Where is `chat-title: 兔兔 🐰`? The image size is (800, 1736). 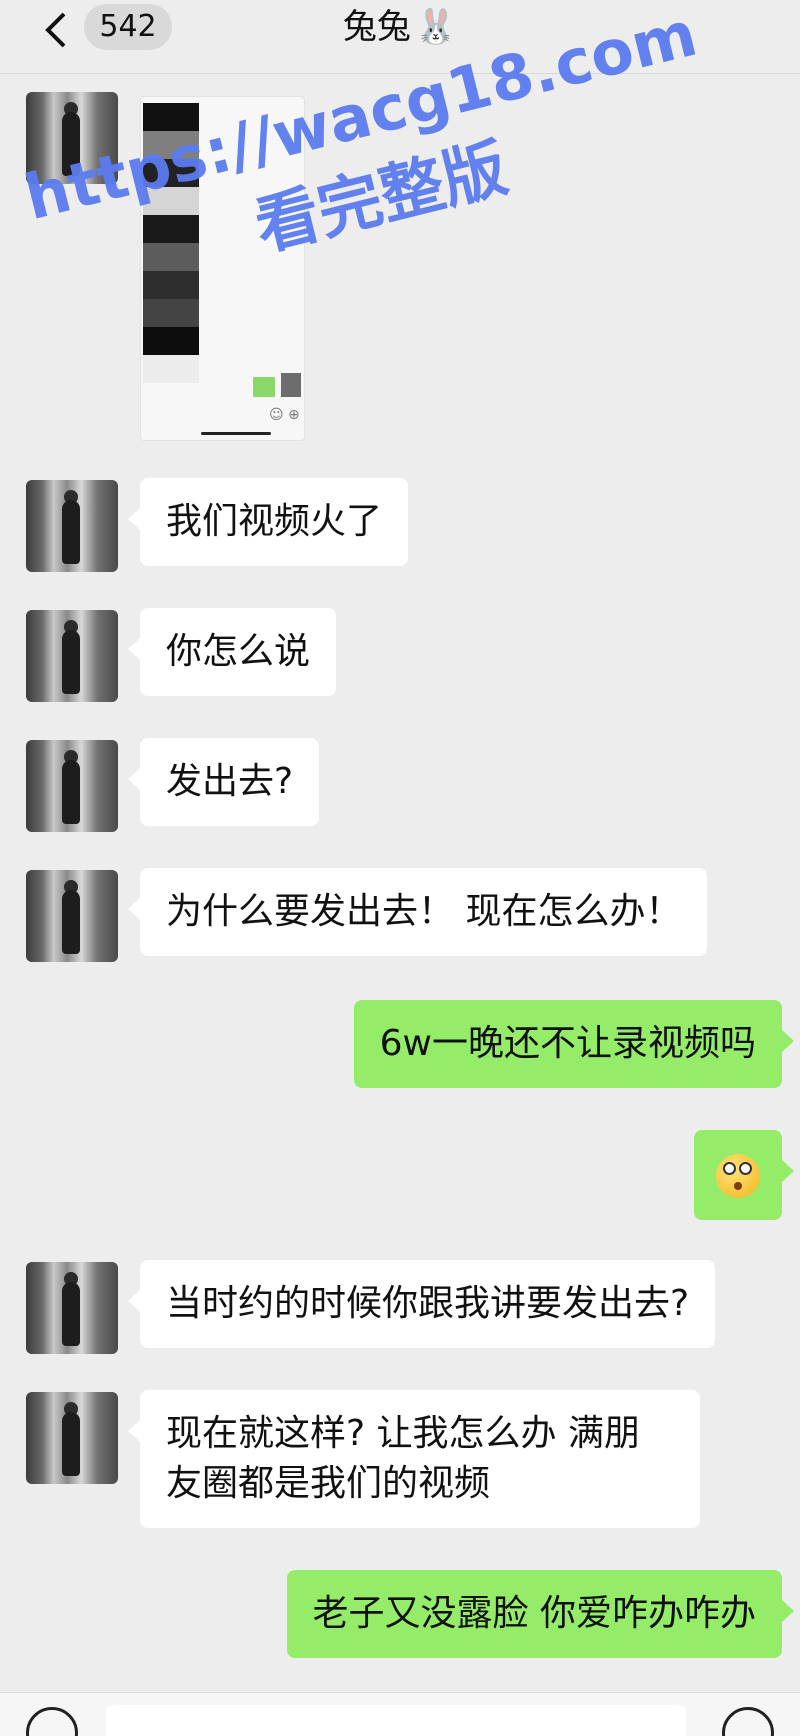
chat-title: 兔兔 🐰 is located at coordinates (400, 27).